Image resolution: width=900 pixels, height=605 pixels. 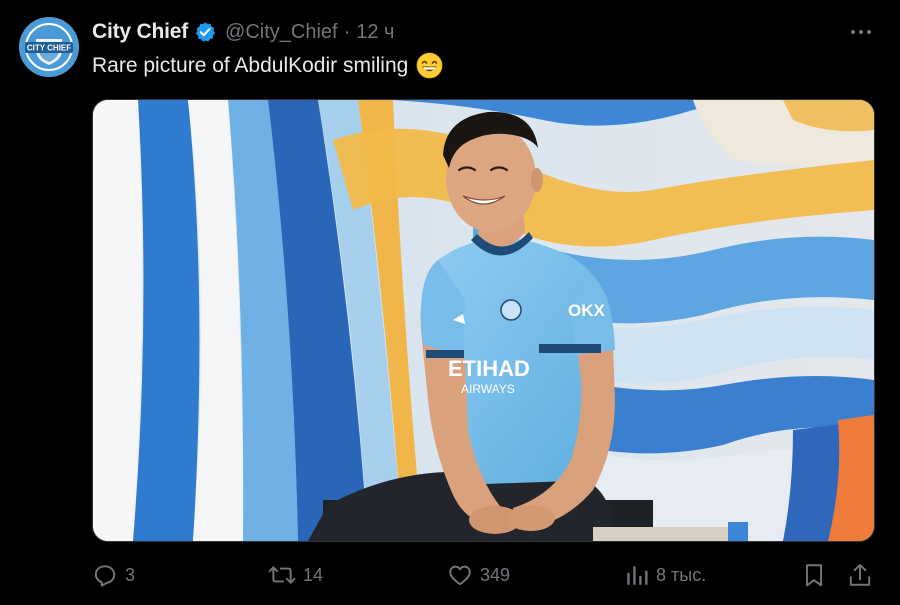 I want to click on views-icon, so click(x=637, y=575).